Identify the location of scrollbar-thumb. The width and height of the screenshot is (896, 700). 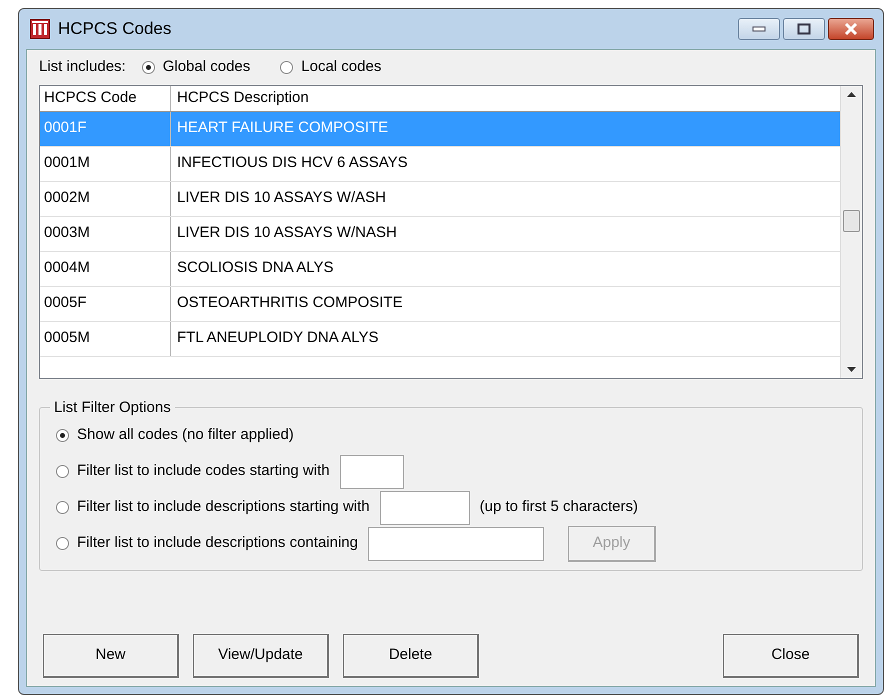
(851, 221).